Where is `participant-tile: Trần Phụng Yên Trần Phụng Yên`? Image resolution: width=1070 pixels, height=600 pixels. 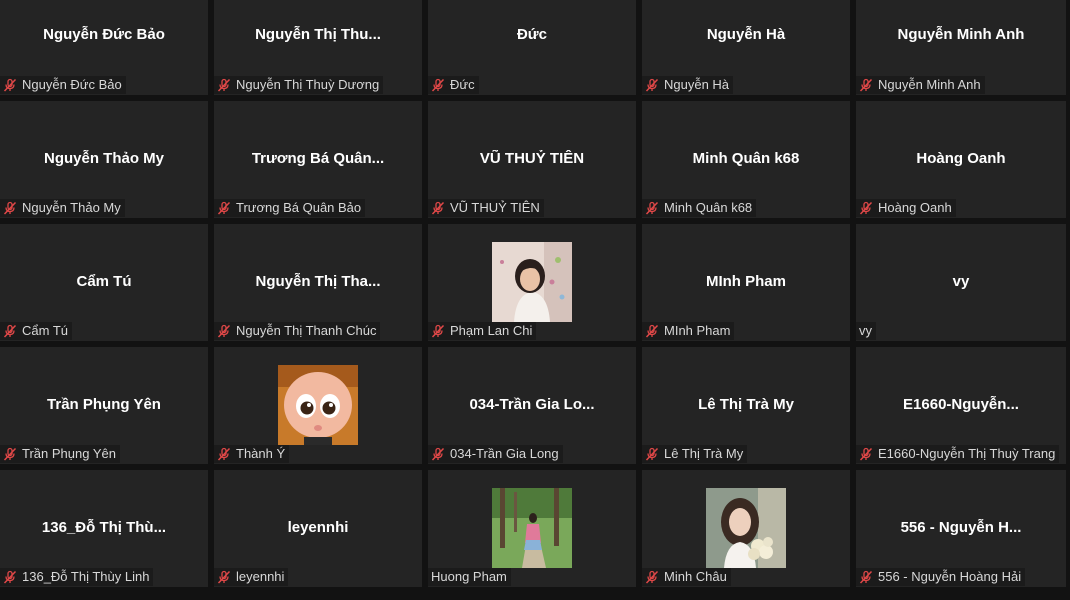 participant-tile: Trần Phụng Yên Trần Phụng Yên is located at coordinates (104, 405).